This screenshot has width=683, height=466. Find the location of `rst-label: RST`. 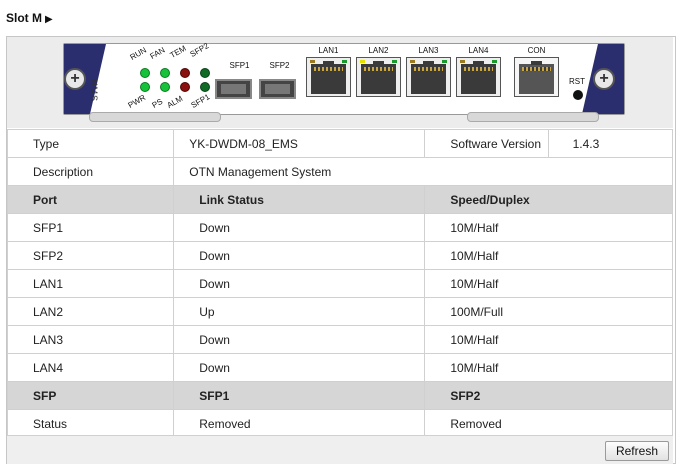

rst-label: RST is located at coordinates (577, 81).